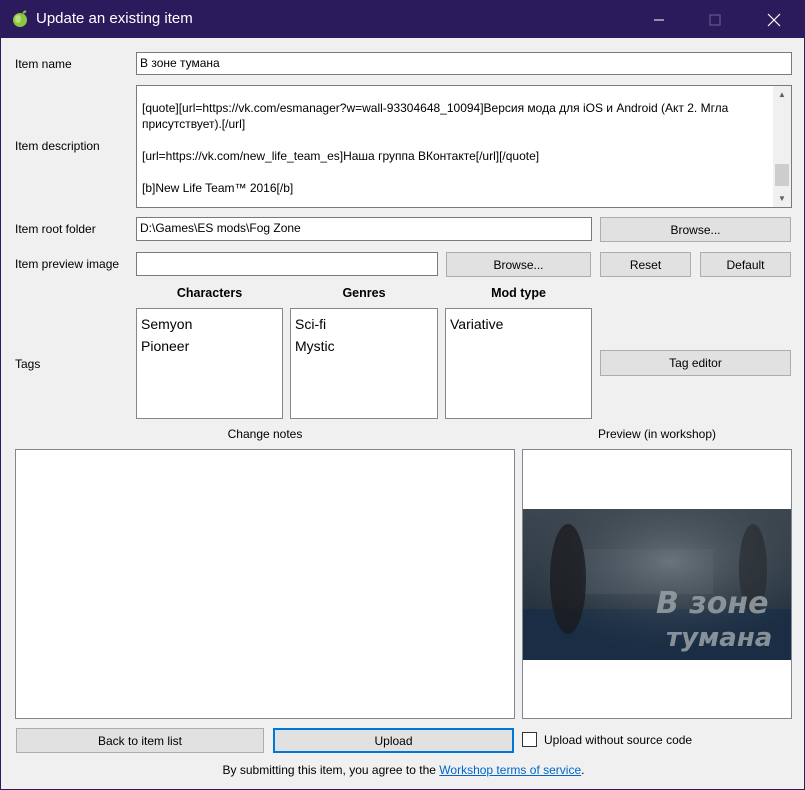 This screenshot has width=805, height=790. I want to click on change-notes-label: Change notes, so click(265, 434).